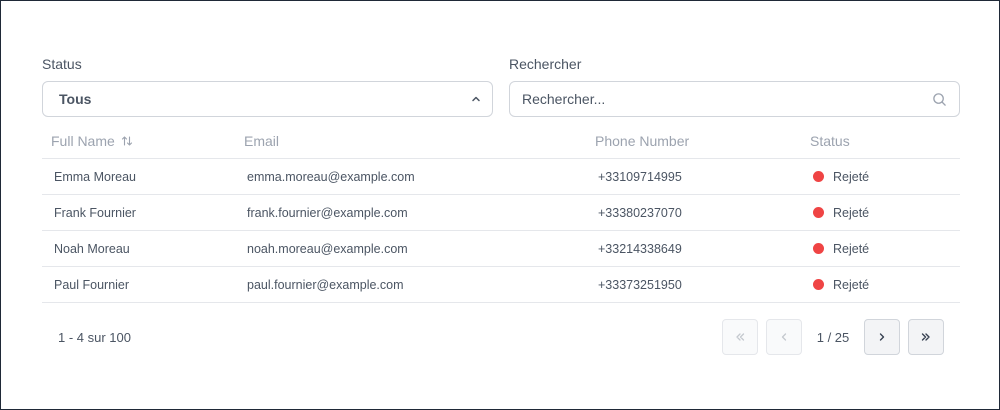 This screenshot has height=410, width=1000. What do you see at coordinates (331, 176) in the screenshot?
I see `cell-email: emma.moreau@example.com` at bounding box center [331, 176].